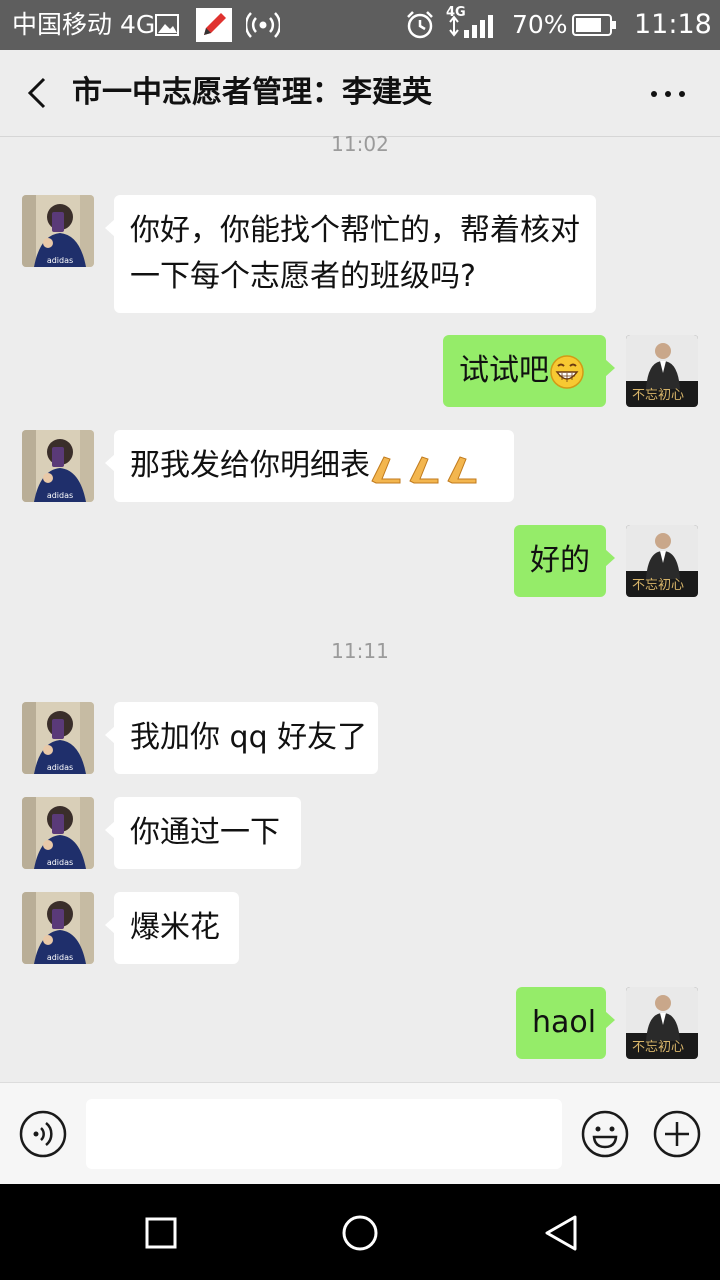 The height and width of the screenshot is (1280, 720). Describe the element at coordinates (43, 1134) in the screenshot. I see `voice-icon` at that location.